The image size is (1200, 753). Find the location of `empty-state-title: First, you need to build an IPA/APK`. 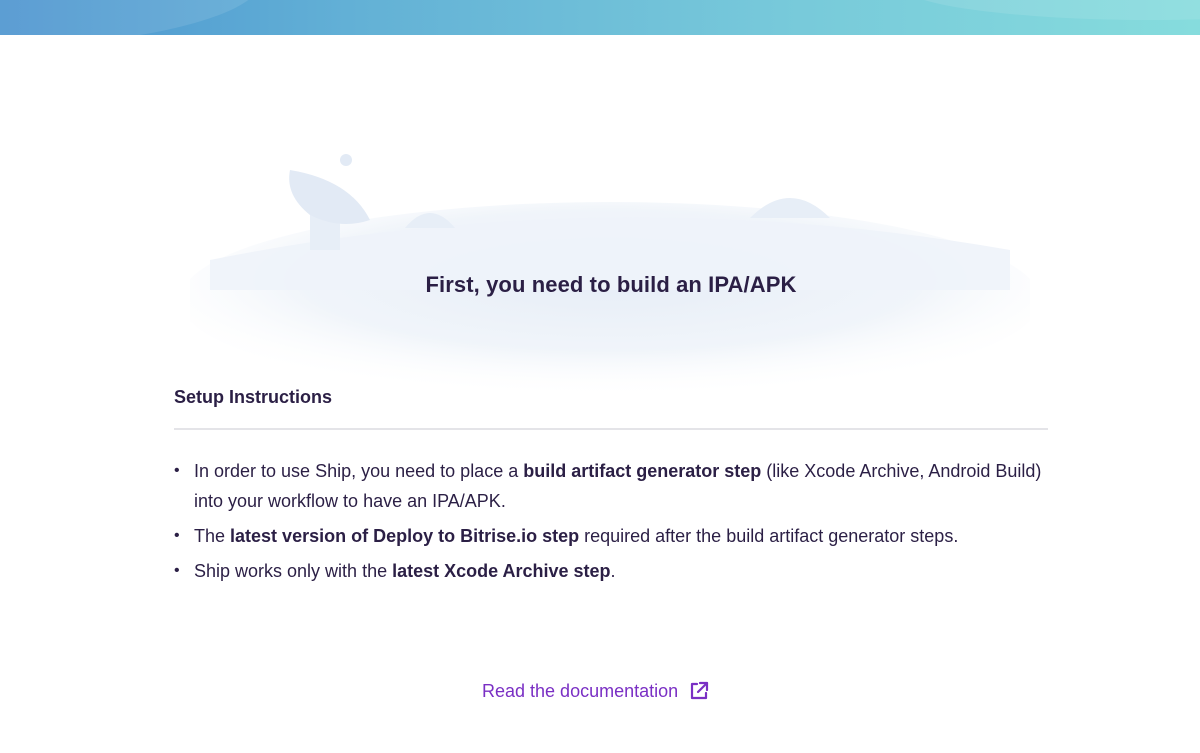

empty-state-title: First, you need to build an IPA/APK is located at coordinates (611, 284).